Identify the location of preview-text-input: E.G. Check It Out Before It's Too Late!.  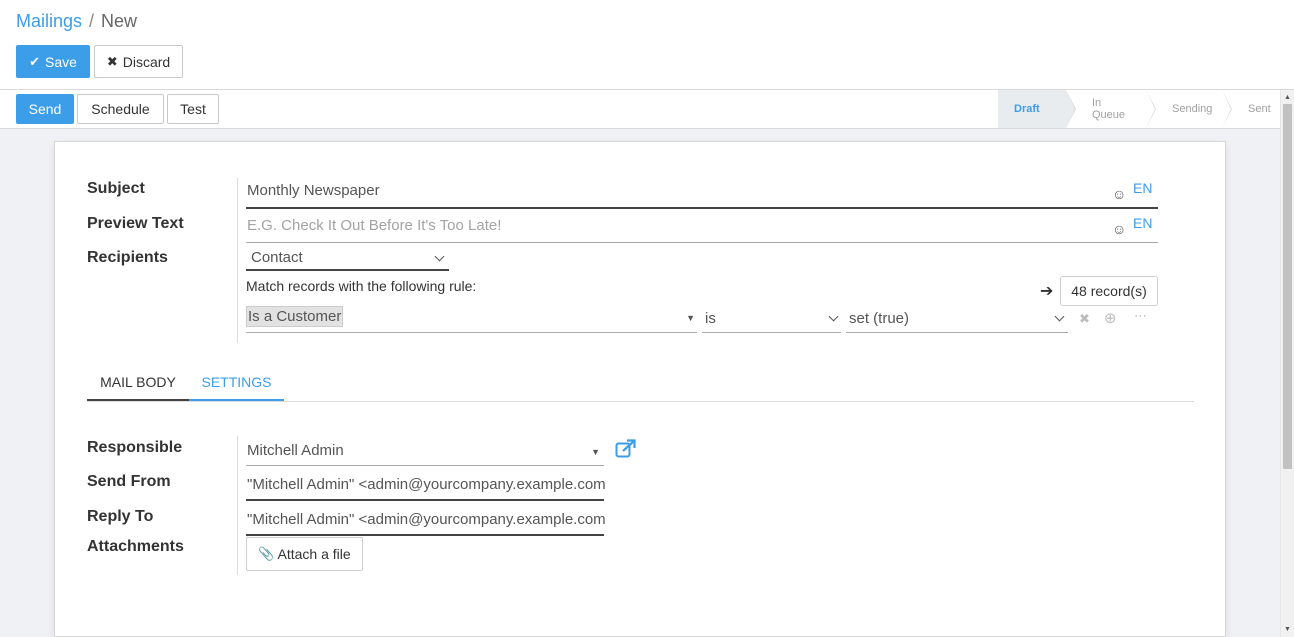
(702, 228).